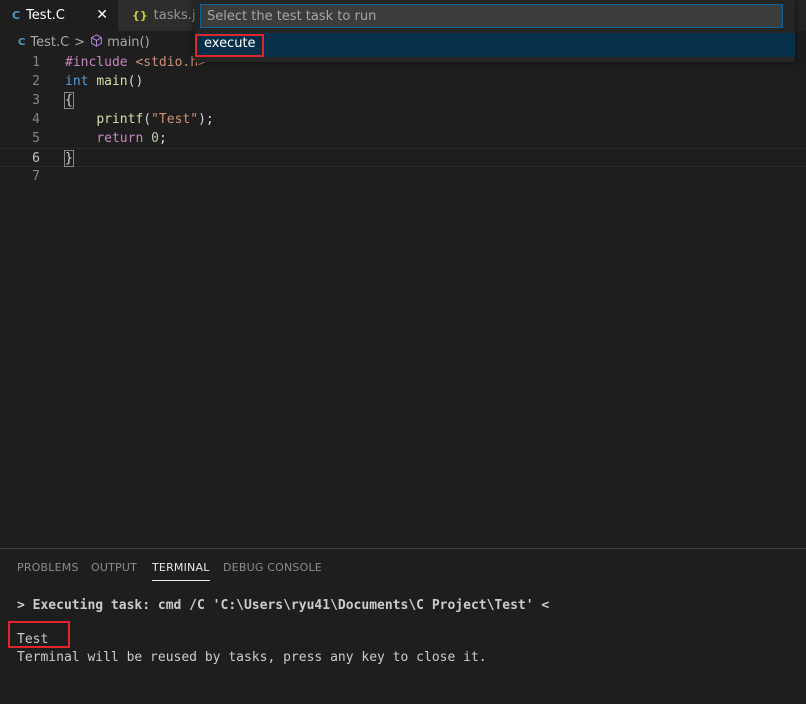  Describe the element at coordinates (403, 157) in the screenshot. I see `current-code-line: 6 }` at that location.